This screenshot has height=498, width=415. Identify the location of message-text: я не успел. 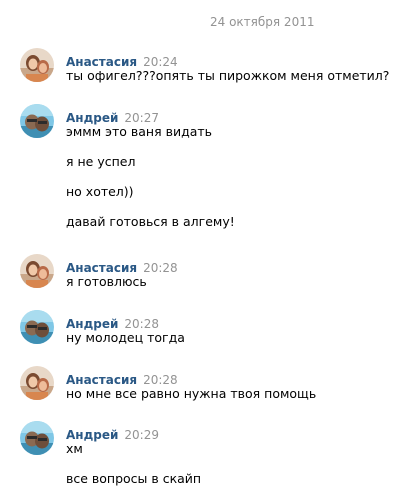
(101, 161).